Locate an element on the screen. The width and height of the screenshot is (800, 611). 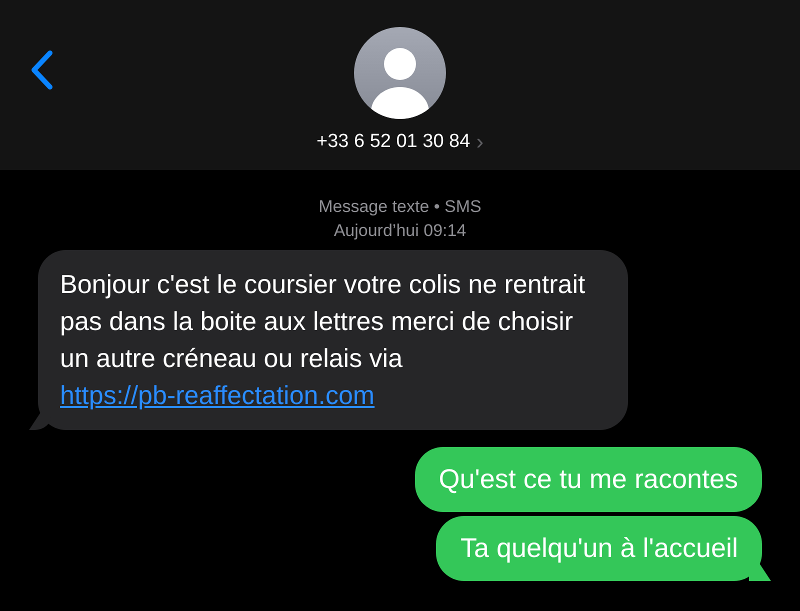
avatar-icon is located at coordinates (400, 73).